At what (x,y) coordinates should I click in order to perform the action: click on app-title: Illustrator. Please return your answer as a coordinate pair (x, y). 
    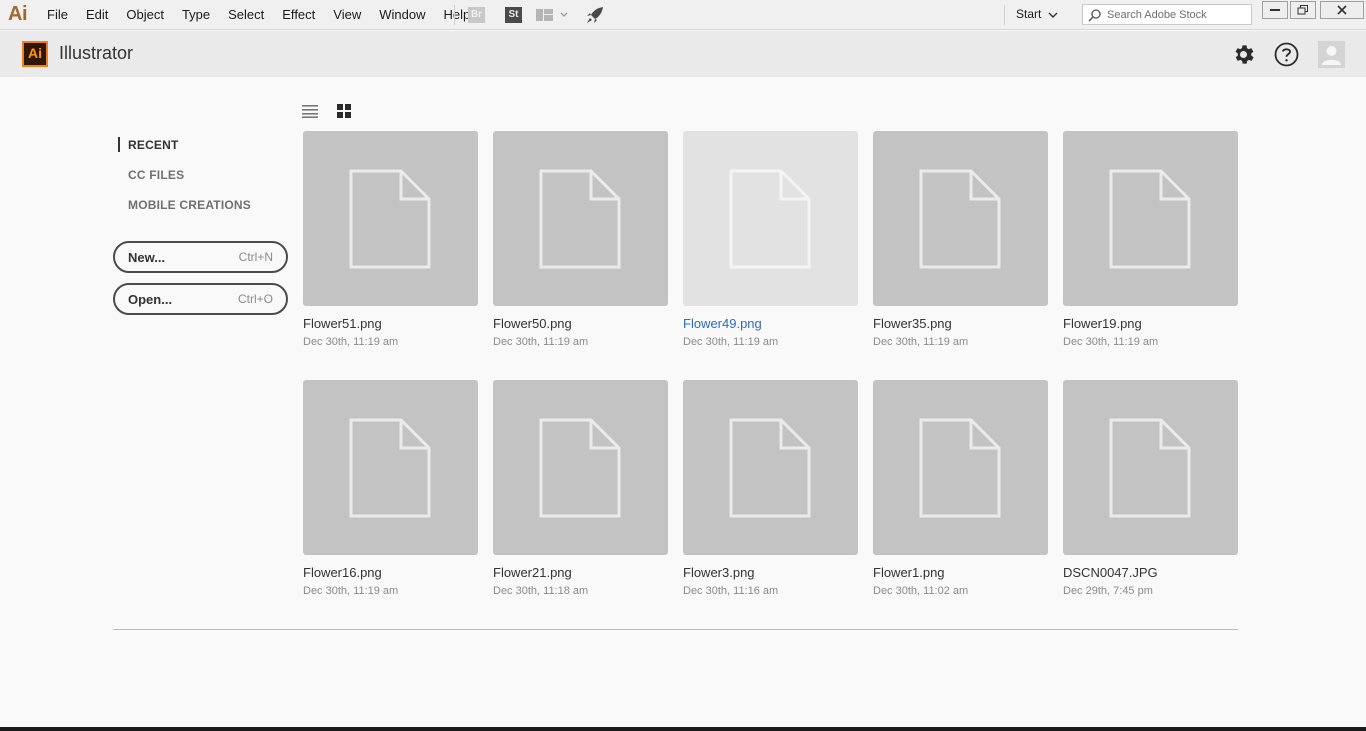
    Looking at the image, I should click on (96, 53).